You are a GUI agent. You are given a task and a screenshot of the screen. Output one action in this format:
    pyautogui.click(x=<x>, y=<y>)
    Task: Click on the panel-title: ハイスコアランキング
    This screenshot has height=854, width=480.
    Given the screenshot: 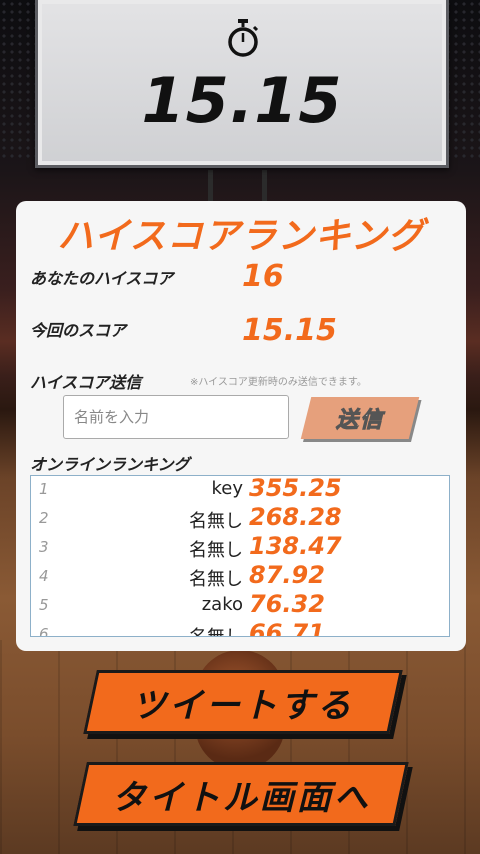 What is the action you would take?
    pyautogui.click(x=241, y=236)
    